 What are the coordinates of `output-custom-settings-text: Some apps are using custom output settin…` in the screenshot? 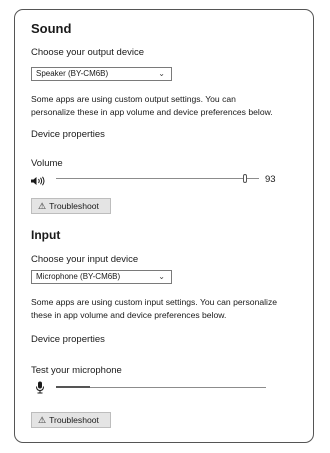 It's located at (152, 105).